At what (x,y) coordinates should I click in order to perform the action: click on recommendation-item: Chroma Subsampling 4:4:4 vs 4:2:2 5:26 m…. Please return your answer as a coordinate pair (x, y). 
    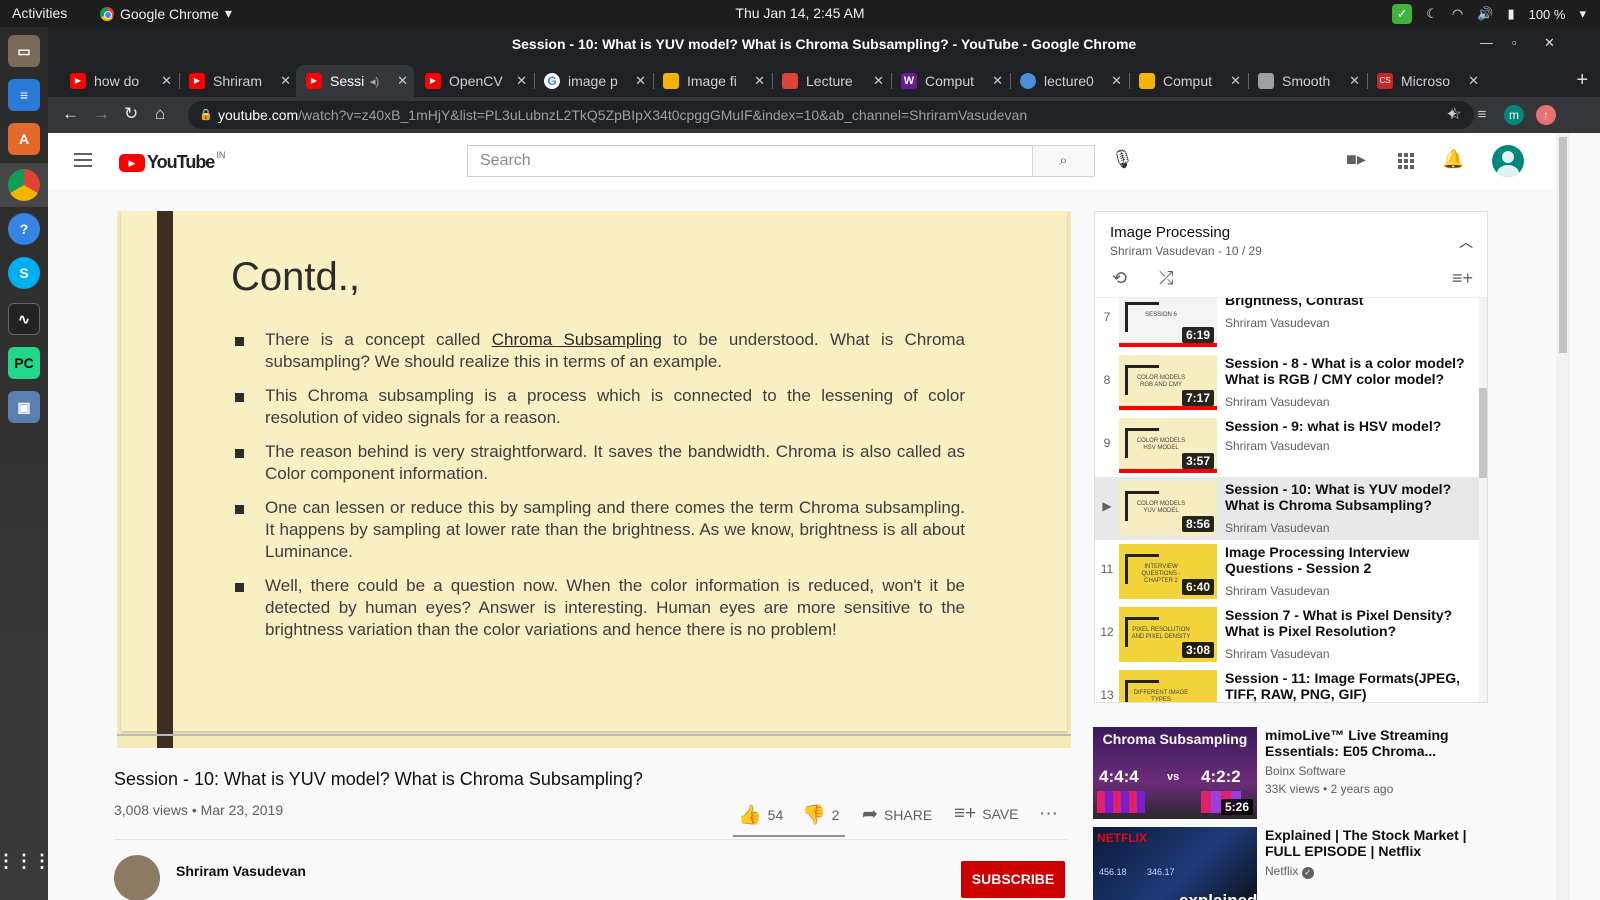
    Looking at the image, I should click on (1293, 774).